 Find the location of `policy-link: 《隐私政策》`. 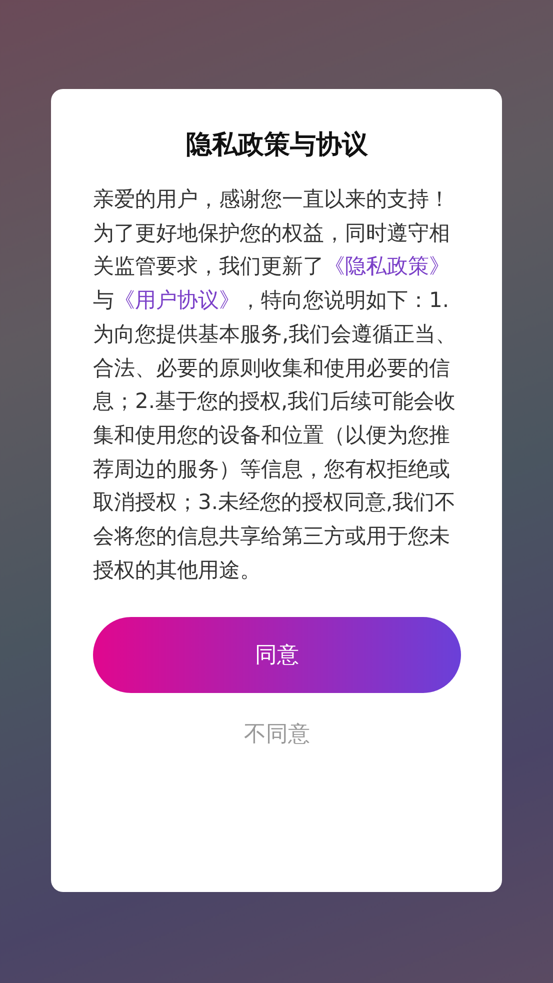

policy-link: 《隐私政策》 is located at coordinates (387, 266).